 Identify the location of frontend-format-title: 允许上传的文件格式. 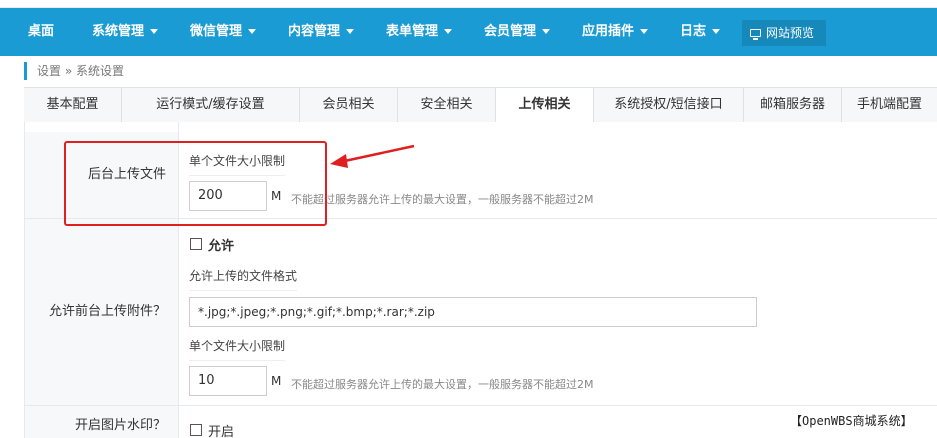
(243, 279).